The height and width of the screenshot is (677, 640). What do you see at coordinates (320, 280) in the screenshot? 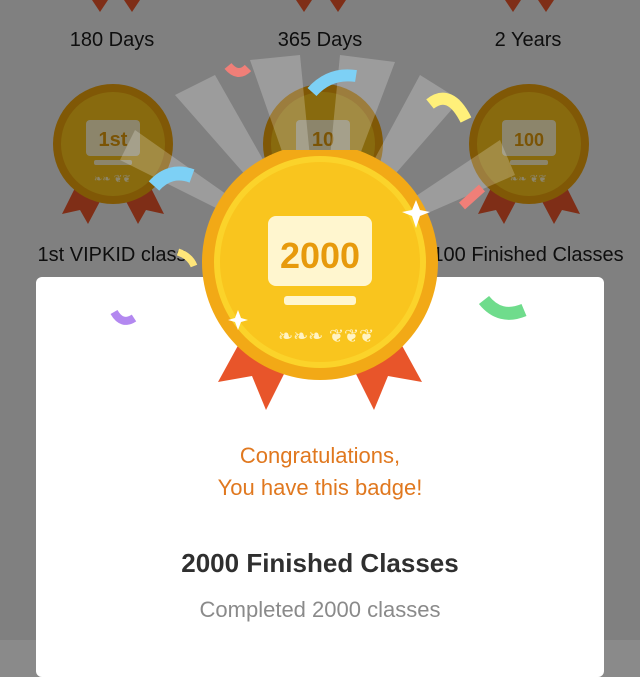
I see `badge-2000-medal: 2000 ❧❧❧ ❦❦❦` at bounding box center [320, 280].